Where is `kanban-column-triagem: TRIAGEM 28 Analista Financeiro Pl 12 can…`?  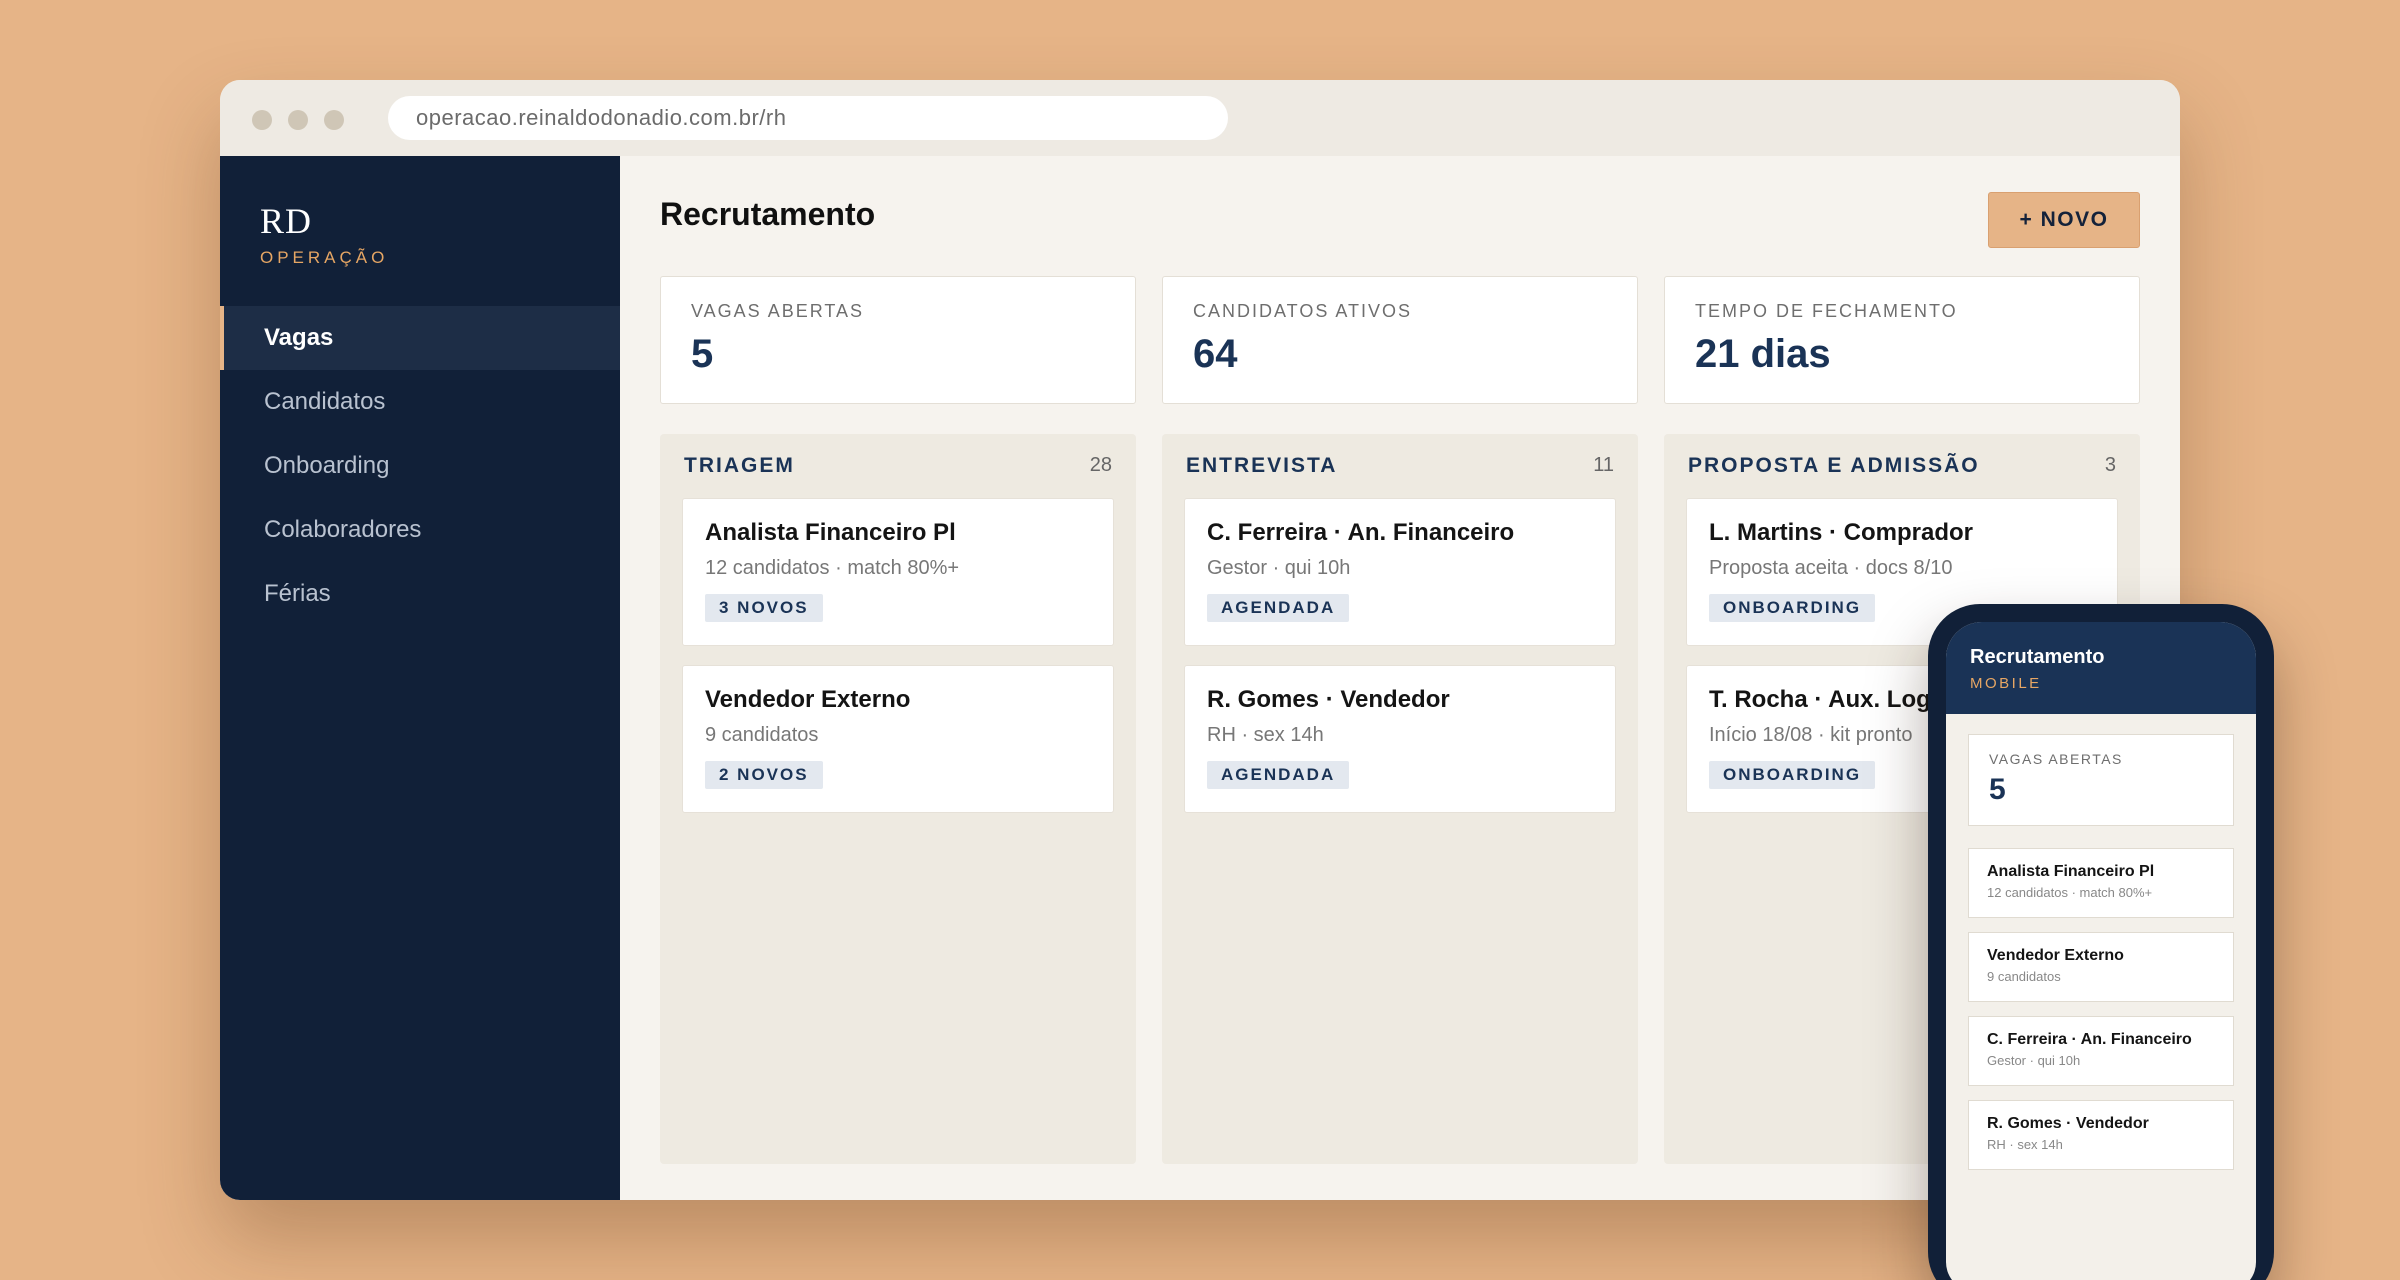 kanban-column-triagem: TRIAGEM 28 Analista Financeiro Pl 12 can… is located at coordinates (898, 799).